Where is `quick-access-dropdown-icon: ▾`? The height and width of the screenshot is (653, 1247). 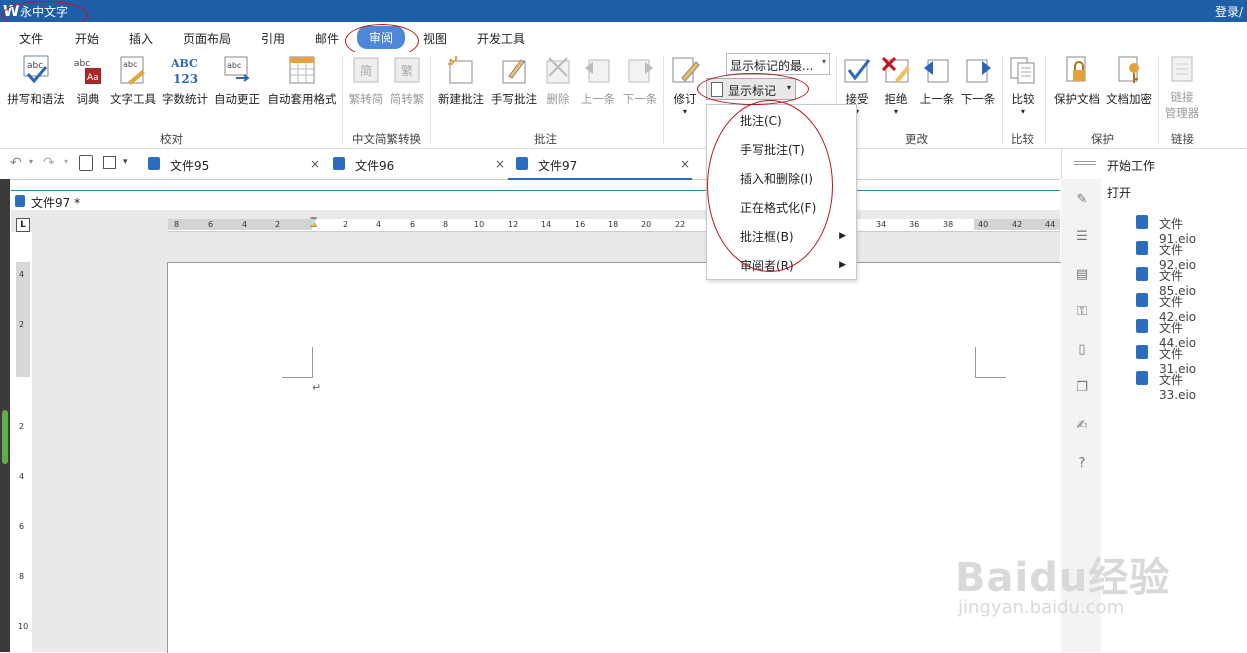
quick-access-dropdown-icon: ▾ is located at coordinates (125, 162).